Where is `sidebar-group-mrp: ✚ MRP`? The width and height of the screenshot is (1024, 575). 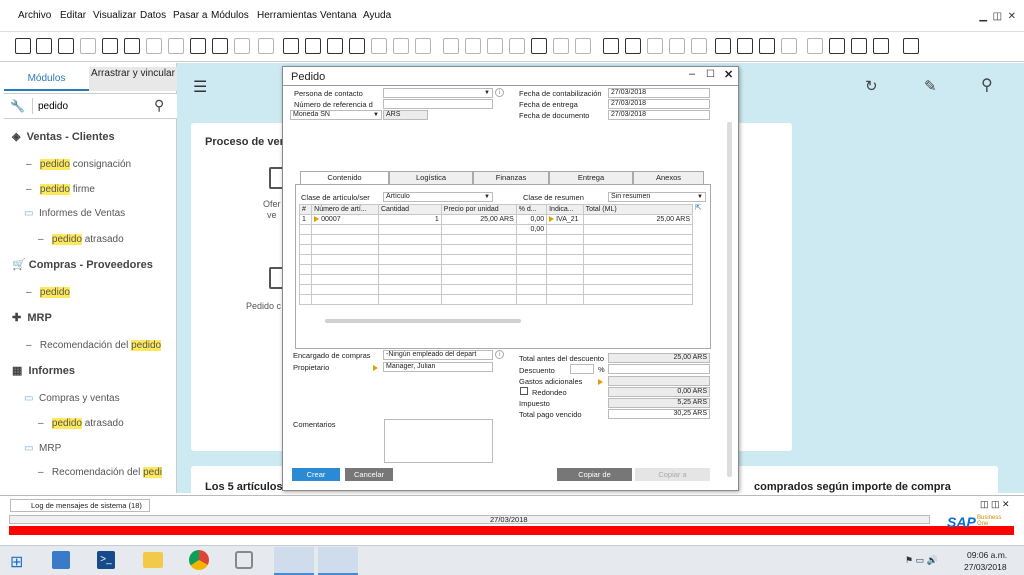 sidebar-group-mrp: ✚ MRP is located at coordinates (32, 317).